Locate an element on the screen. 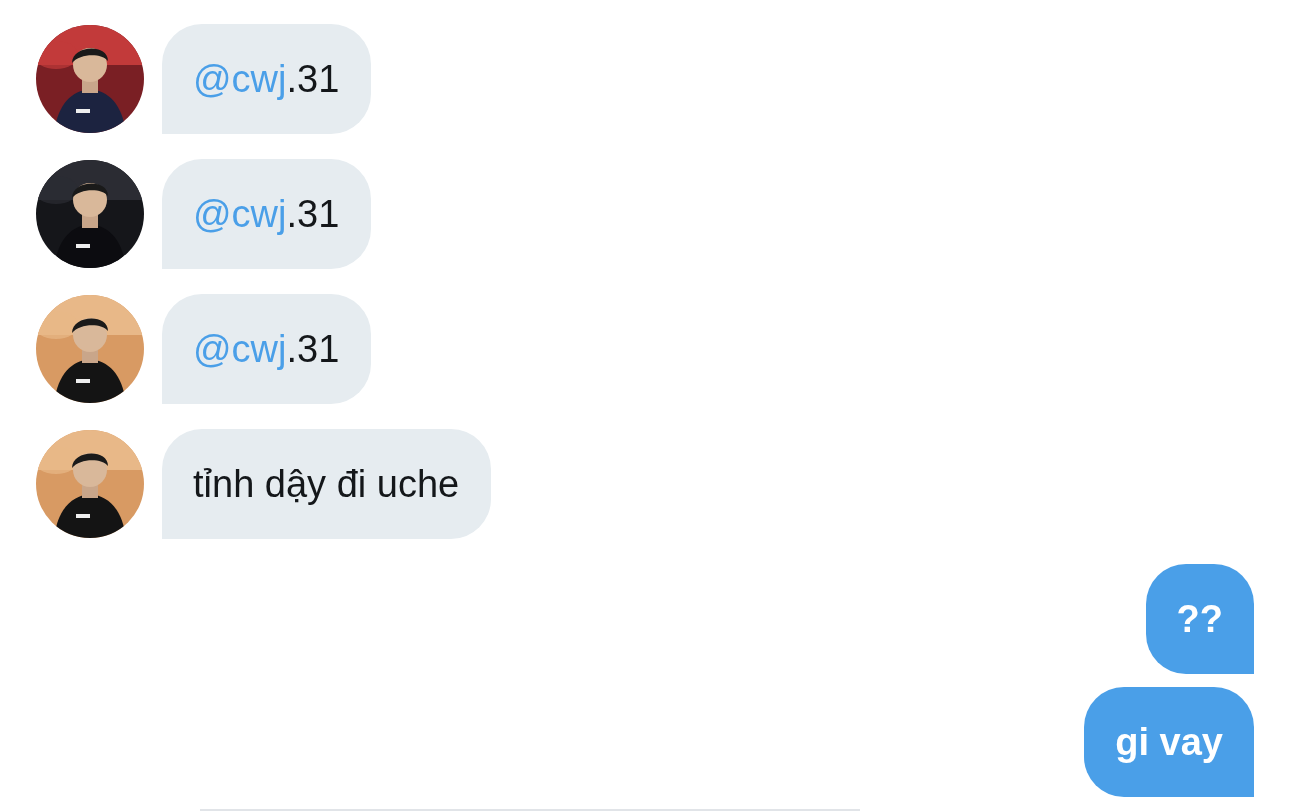 Image resolution: width=1290 pixels, height=811 pixels. message-text: gi vay is located at coordinates (1169, 742).